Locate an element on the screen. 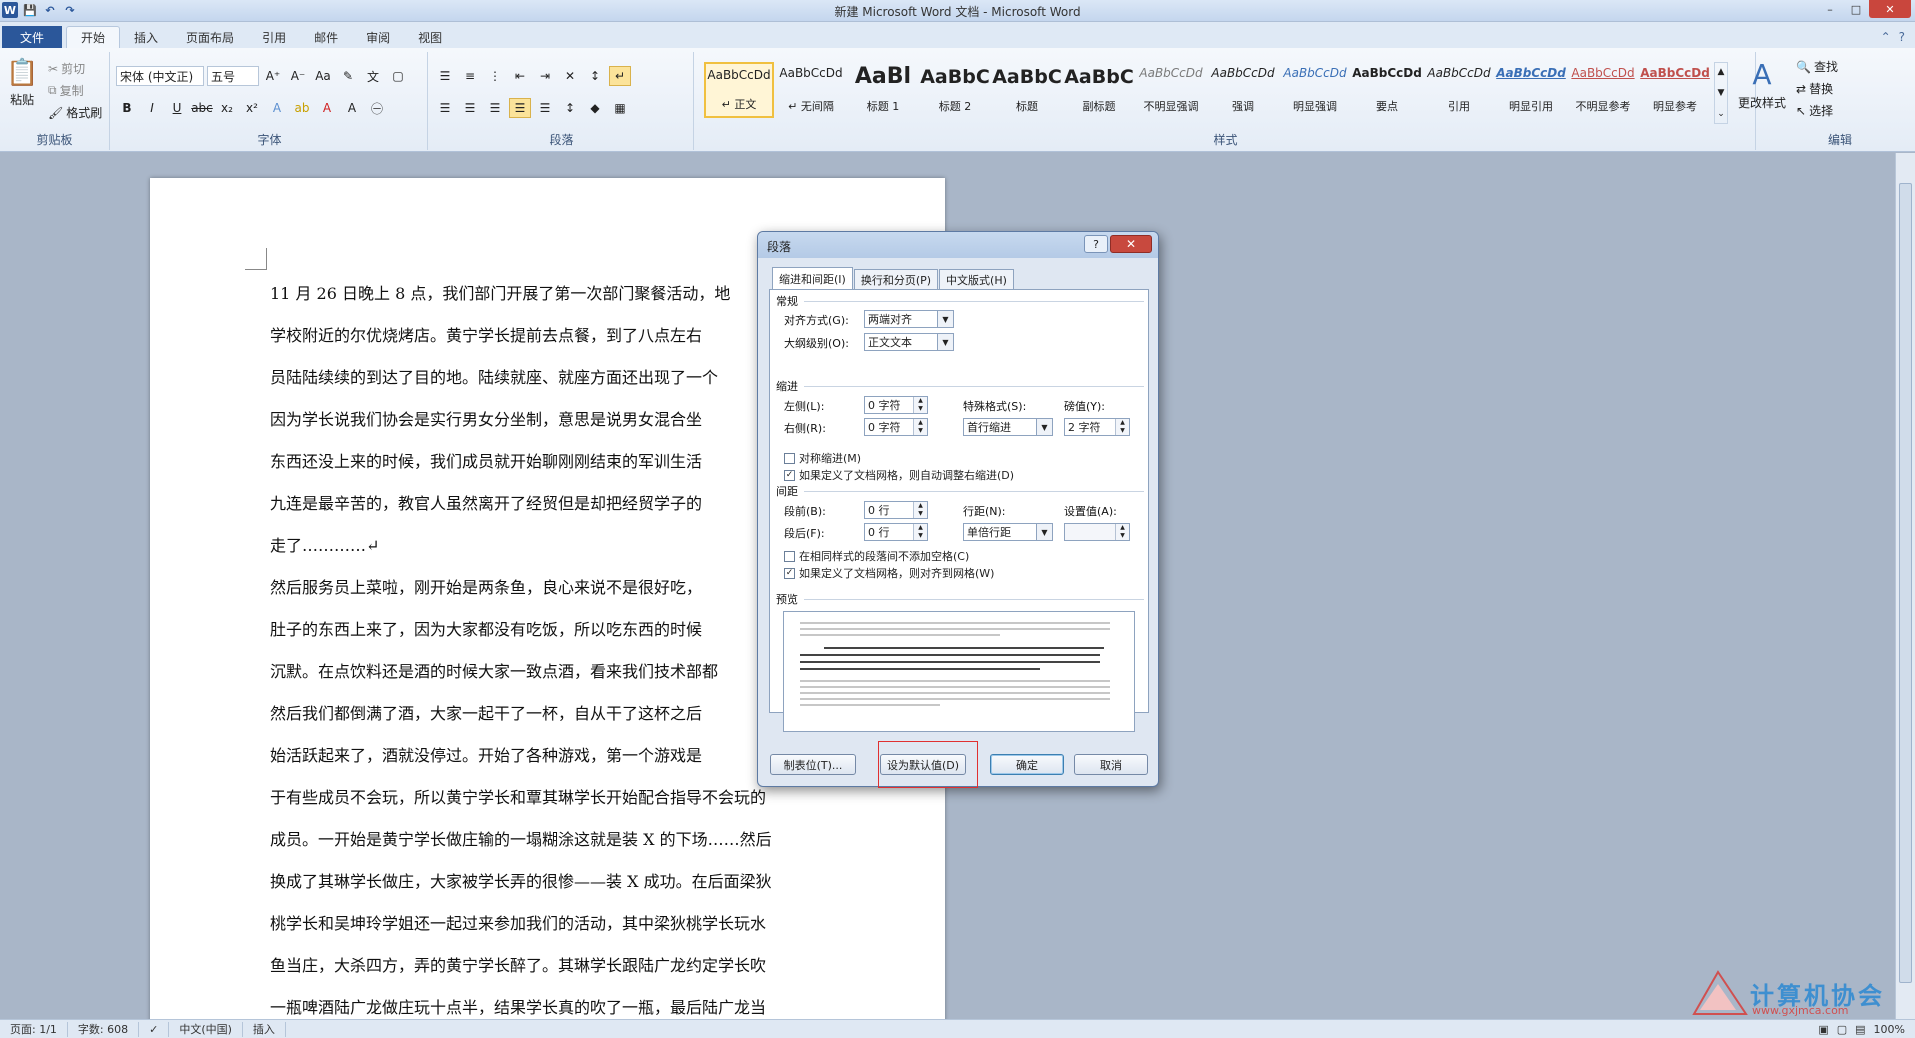  subscript-icon: x₂ is located at coordinates (227, 108).